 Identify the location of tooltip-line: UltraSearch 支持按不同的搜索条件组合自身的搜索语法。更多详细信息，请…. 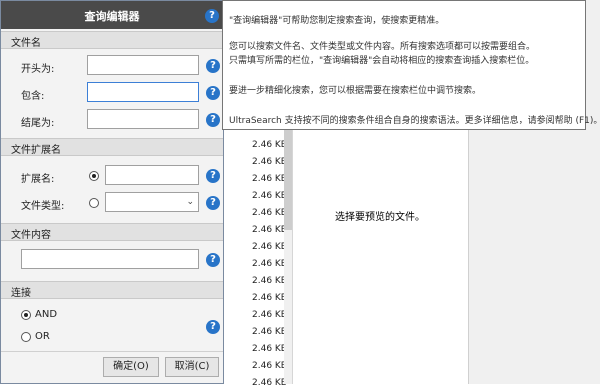
(414, 121).